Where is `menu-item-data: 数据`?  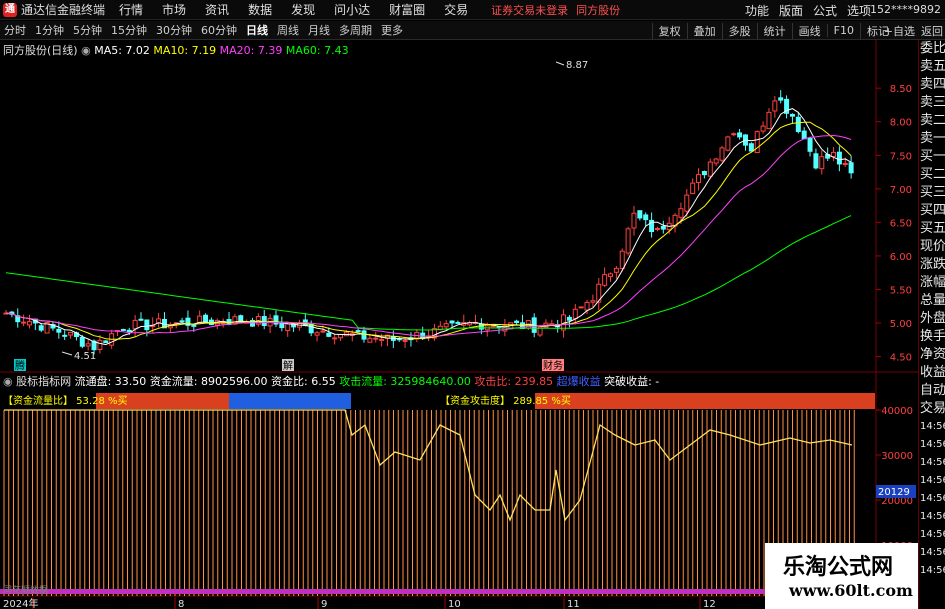
menu-item-data: 数据 is located at coordinates (260, 9).